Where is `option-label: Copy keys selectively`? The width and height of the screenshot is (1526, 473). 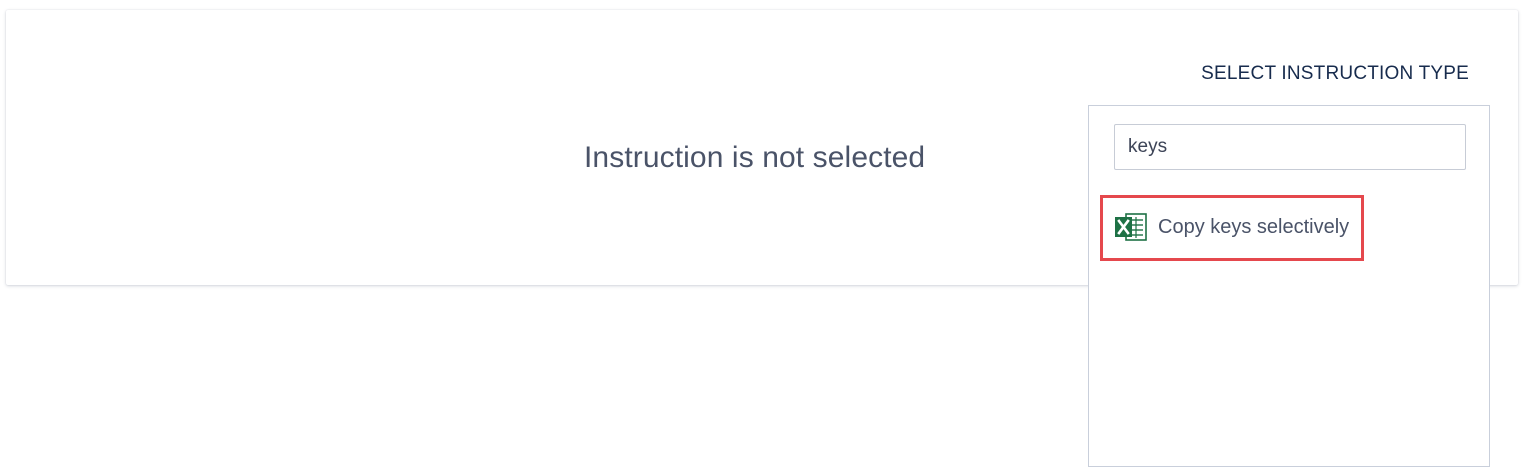 option-label: Copy keys selectively is located at coordinates (1254, 226).